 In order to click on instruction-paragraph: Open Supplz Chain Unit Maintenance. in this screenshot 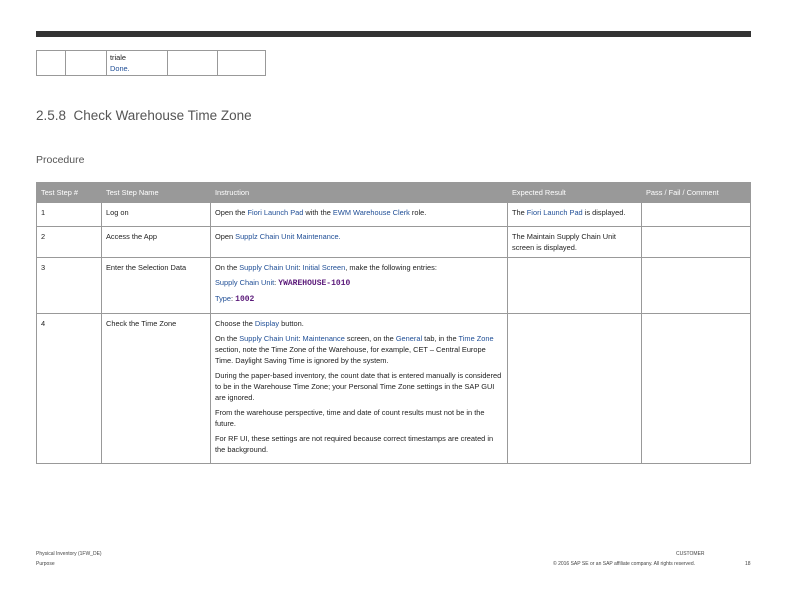, I will do `click(359, 236)`.